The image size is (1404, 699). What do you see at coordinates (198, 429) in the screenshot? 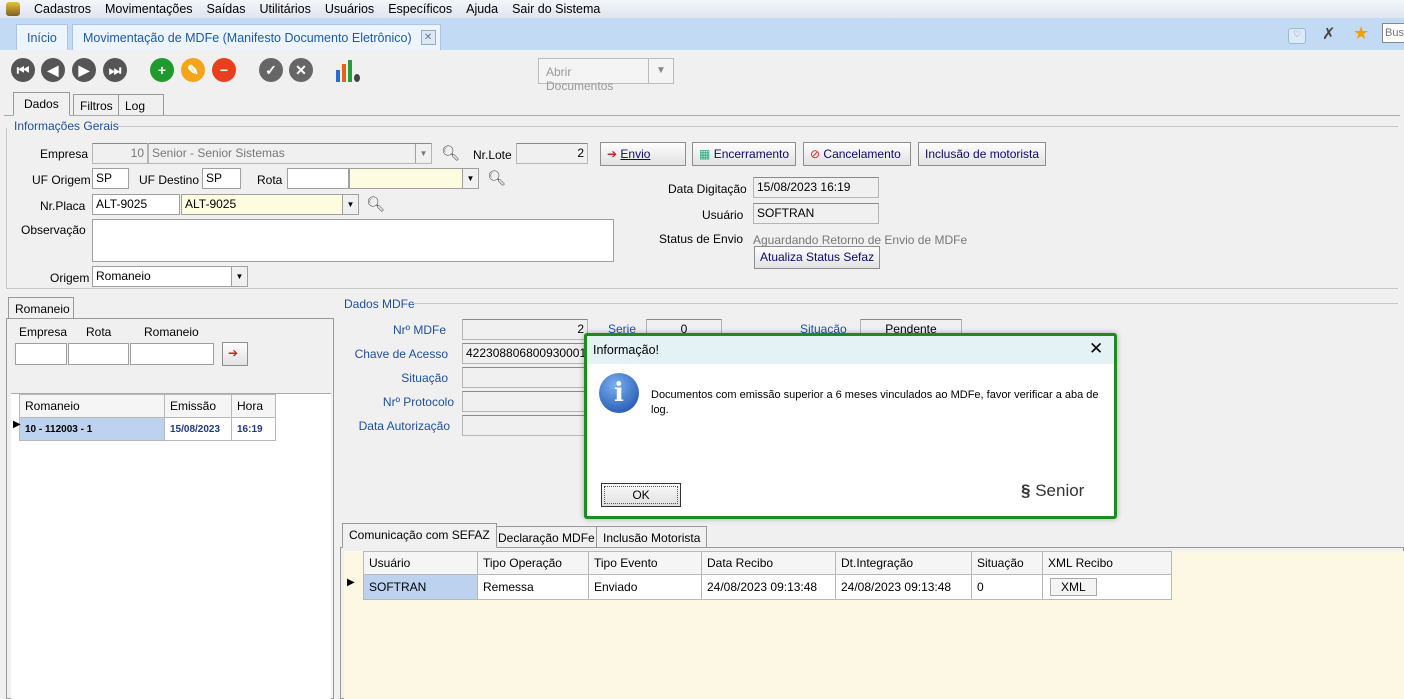
I see `cell: 15/08/2023` at bounding box center [198, 429].